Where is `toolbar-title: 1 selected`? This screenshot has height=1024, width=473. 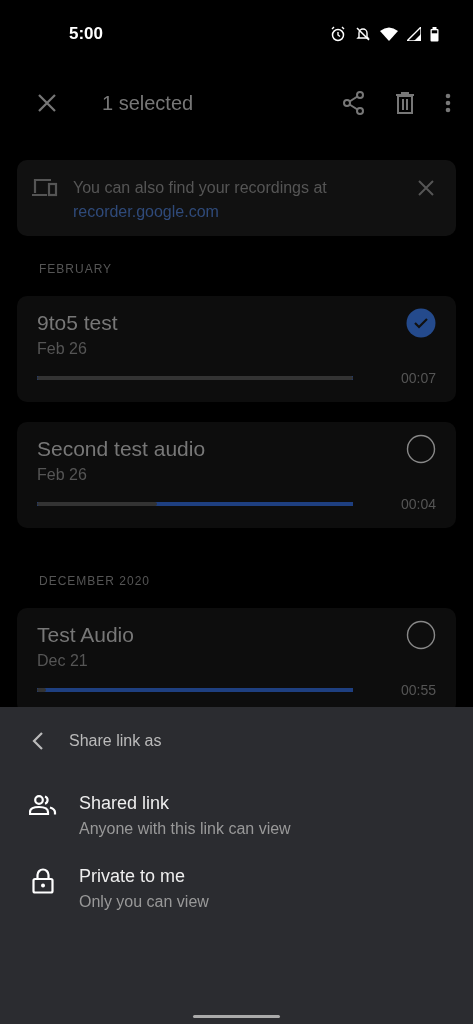
toolbar-title: 1 selected is located at coordinates (148, 103).